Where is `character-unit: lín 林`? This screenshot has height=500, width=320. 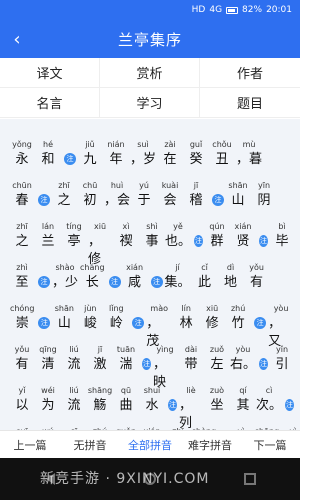
character-unit: lín 林 is located at coordinates (186, 318).